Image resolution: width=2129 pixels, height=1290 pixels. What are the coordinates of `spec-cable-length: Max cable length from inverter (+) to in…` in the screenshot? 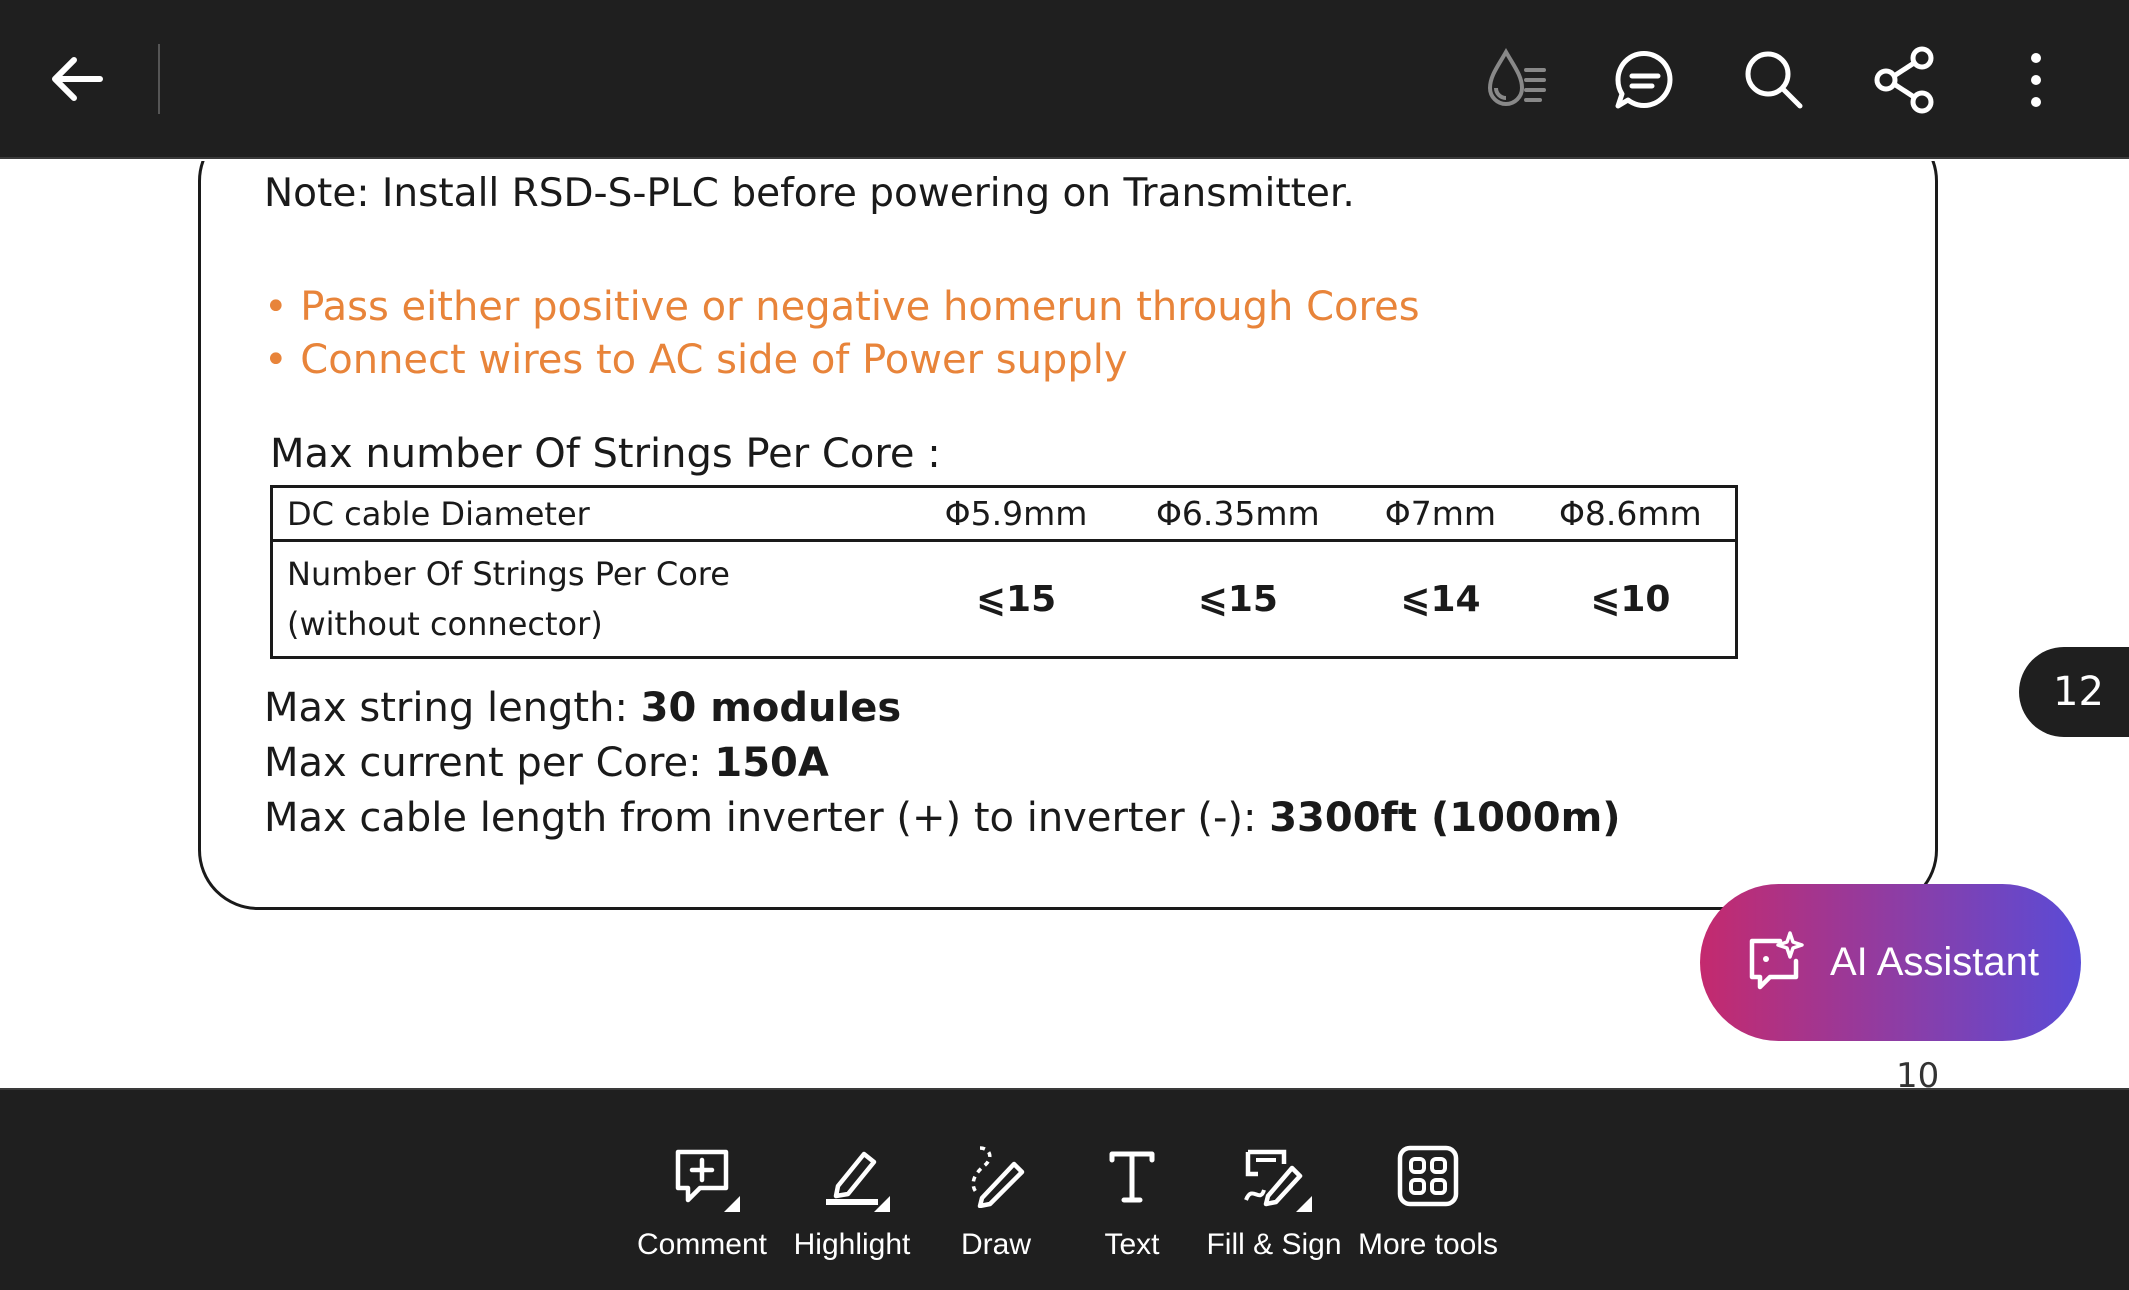 It's located at (942, 818).